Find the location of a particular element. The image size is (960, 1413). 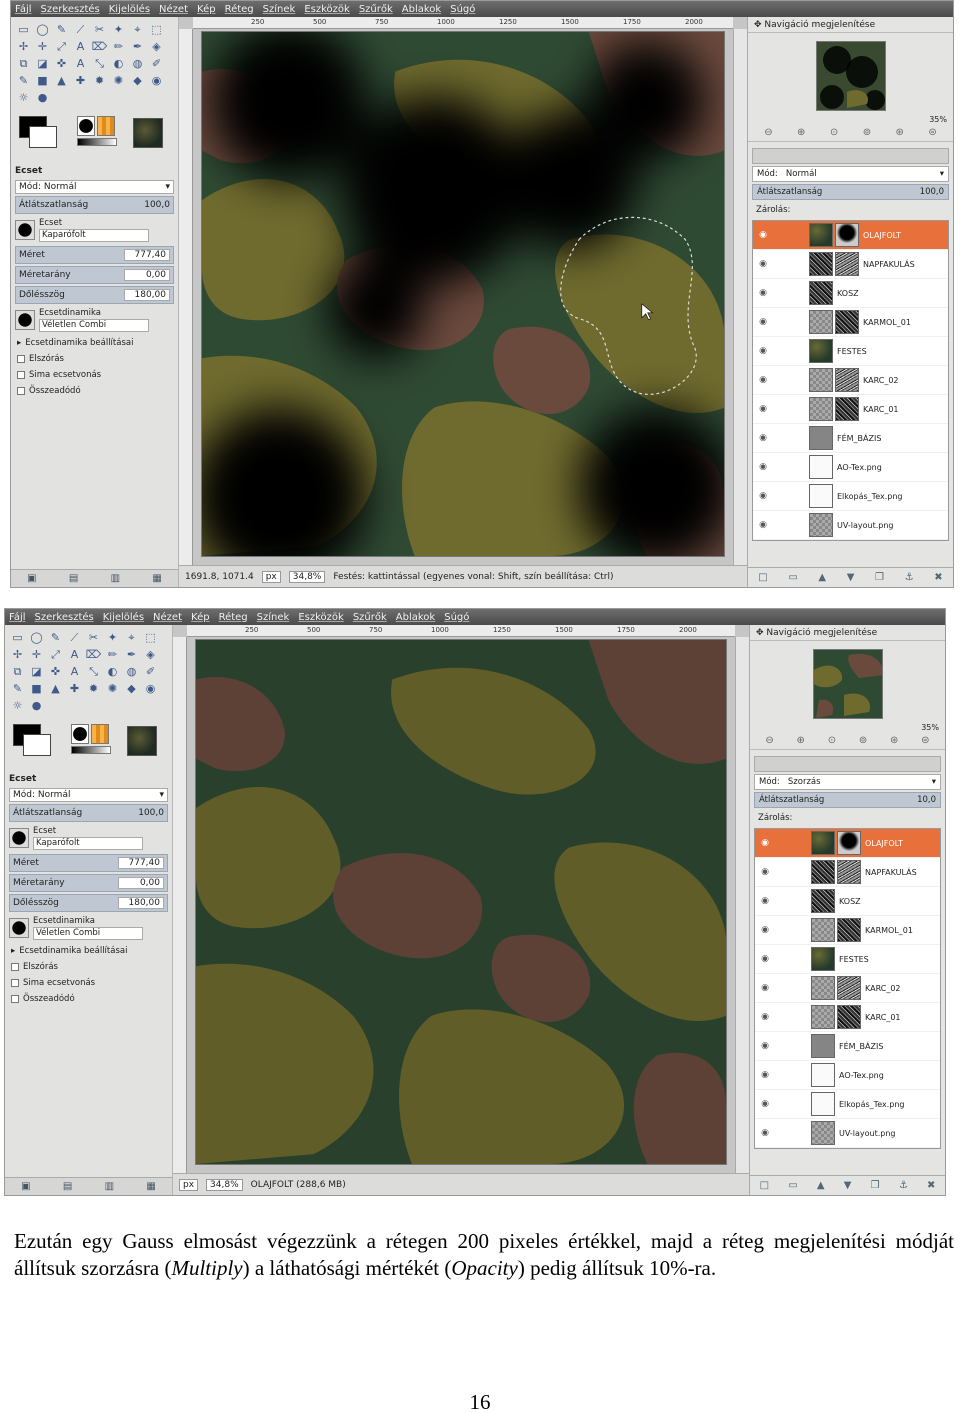

bucket-fill-icon: ▲ is located at coordinates (55, 688).